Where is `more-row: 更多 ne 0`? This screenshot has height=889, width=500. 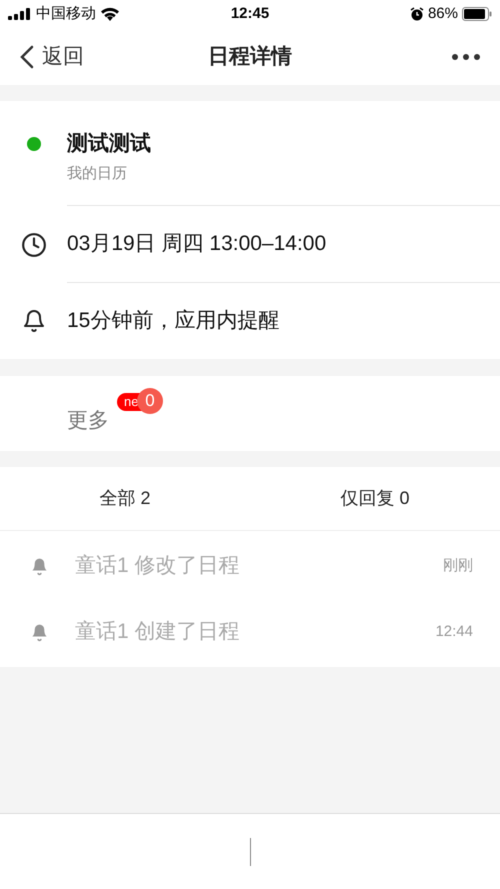
more-row: 更多 ne 0 is located at coordinates (250, 413).